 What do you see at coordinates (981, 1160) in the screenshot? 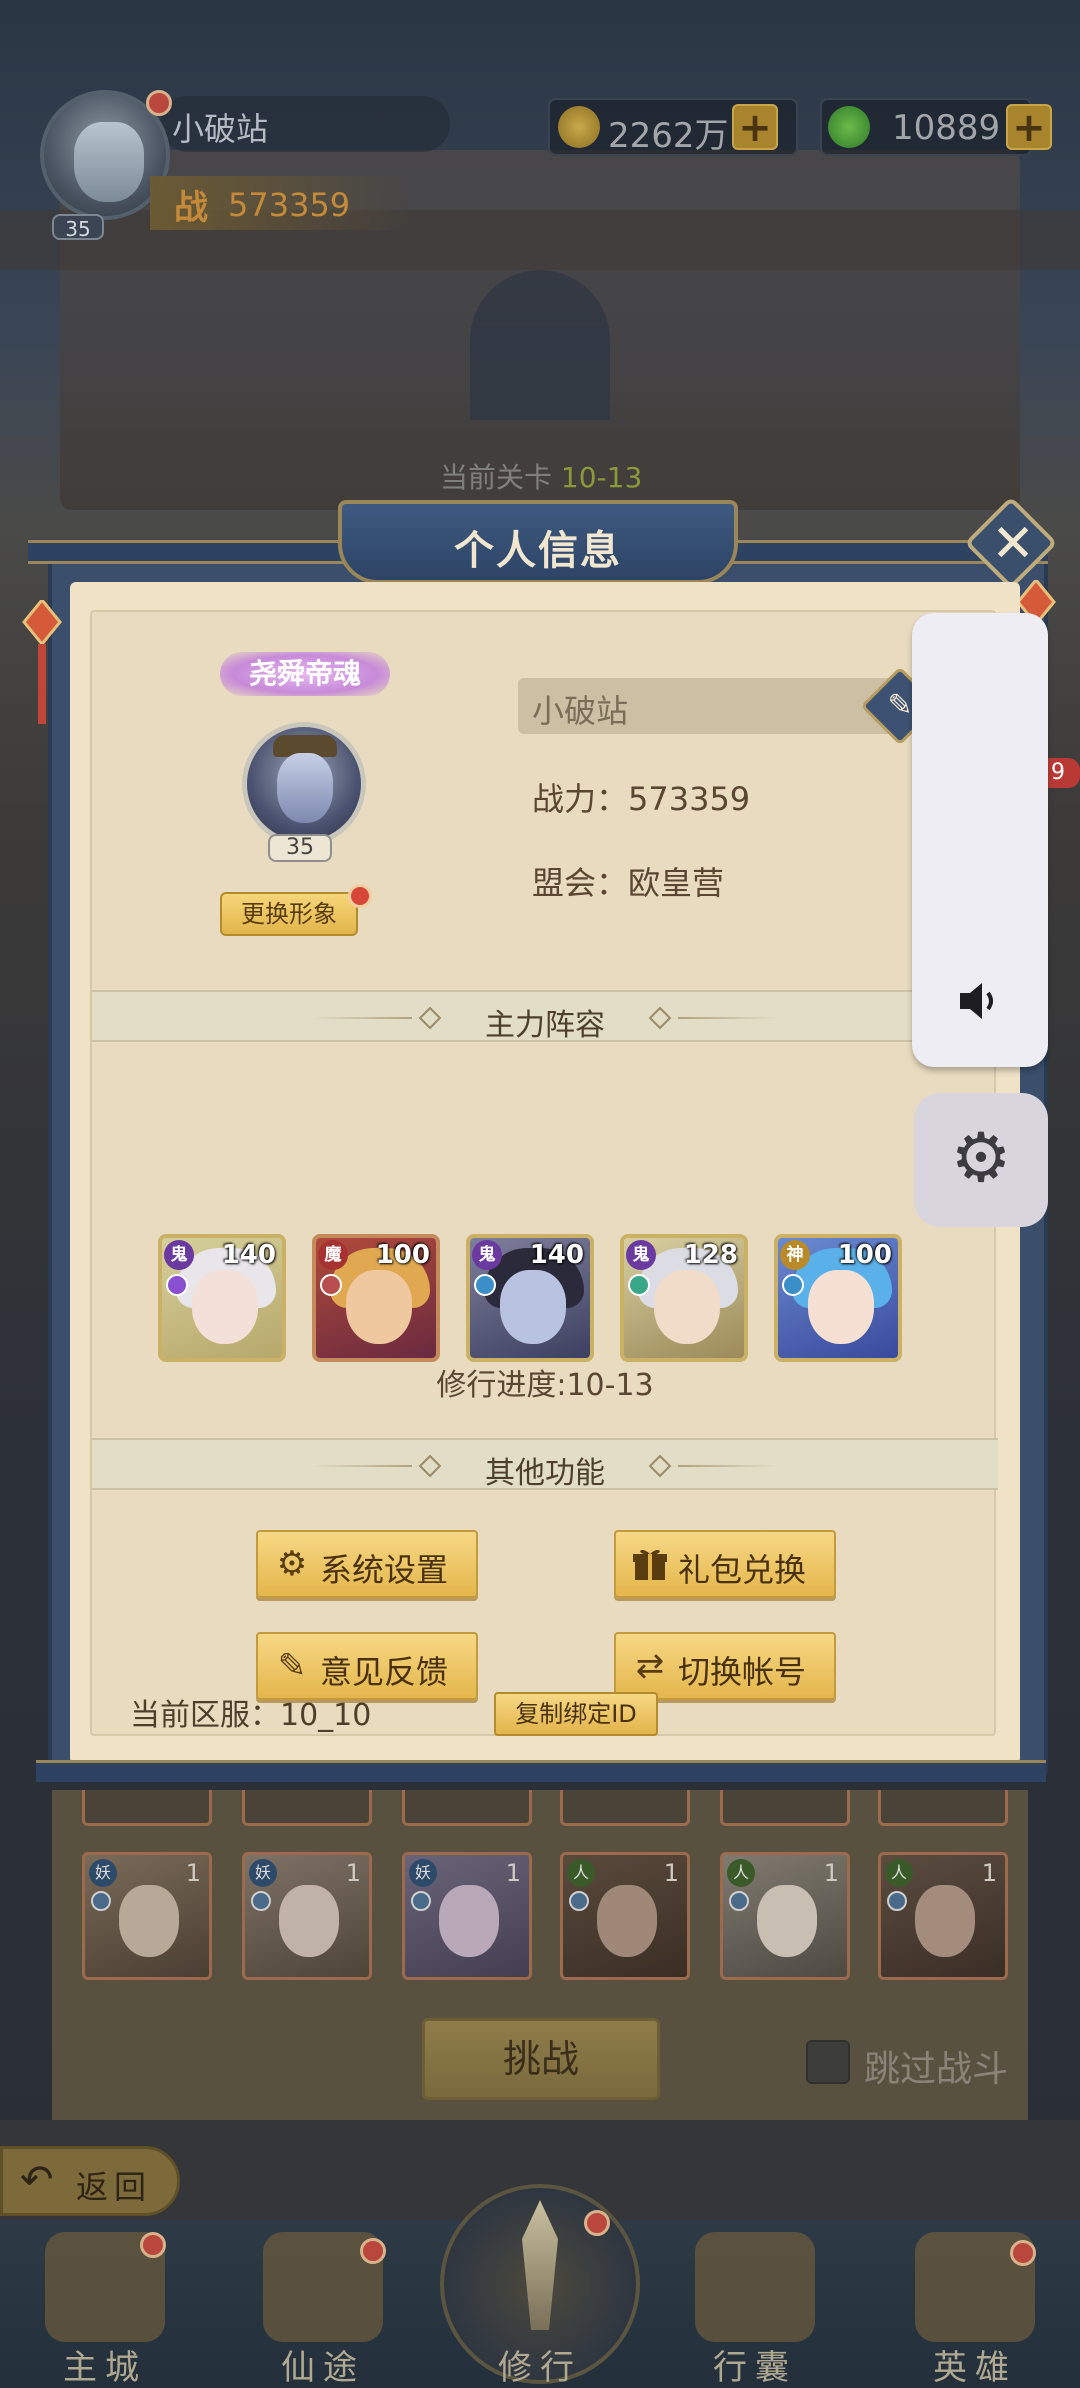
I see `quick-settings-button: ⚙` at bounding box center [981, 1160].